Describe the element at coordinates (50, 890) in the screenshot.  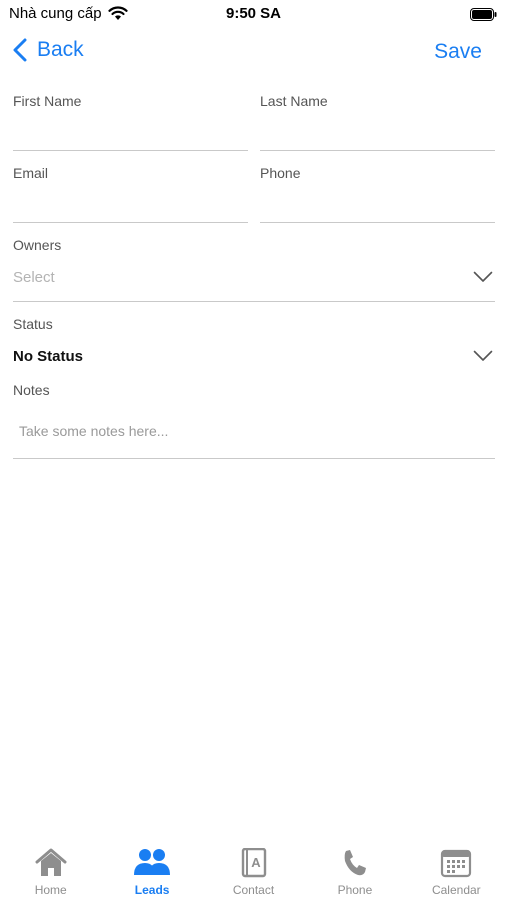
I see `tab-home-label: Home` at that location.